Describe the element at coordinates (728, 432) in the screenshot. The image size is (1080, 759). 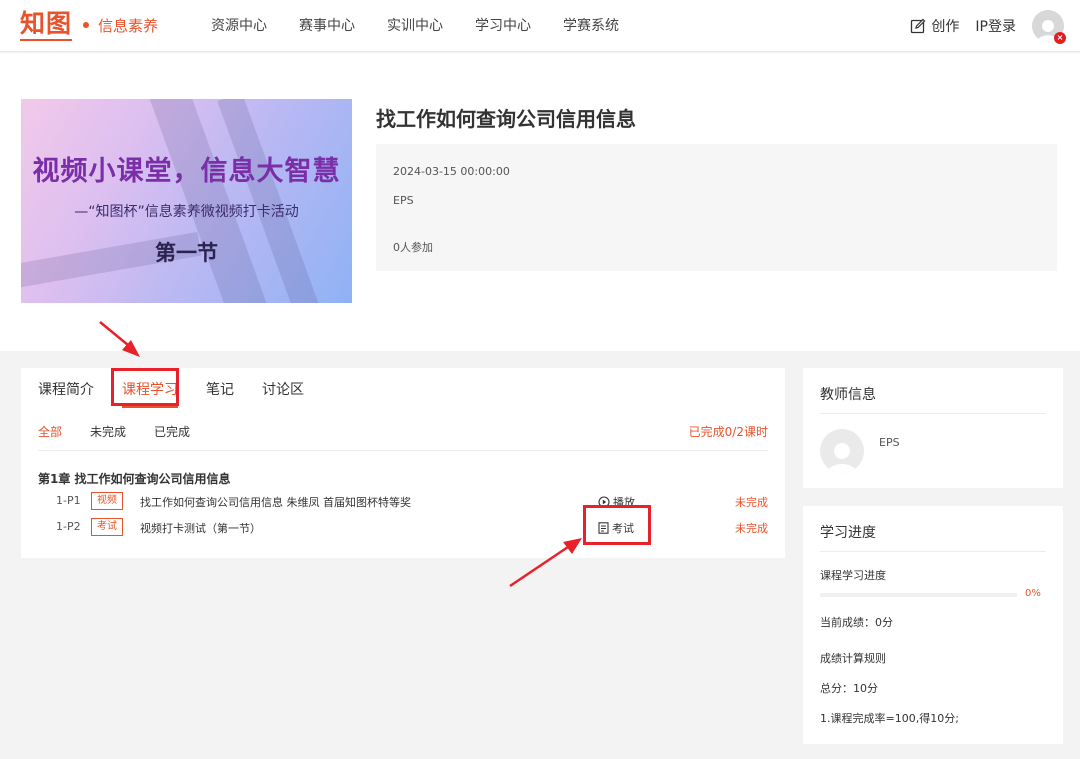
I see `completed-lesson-count: 已完成0/2课时` at that location.